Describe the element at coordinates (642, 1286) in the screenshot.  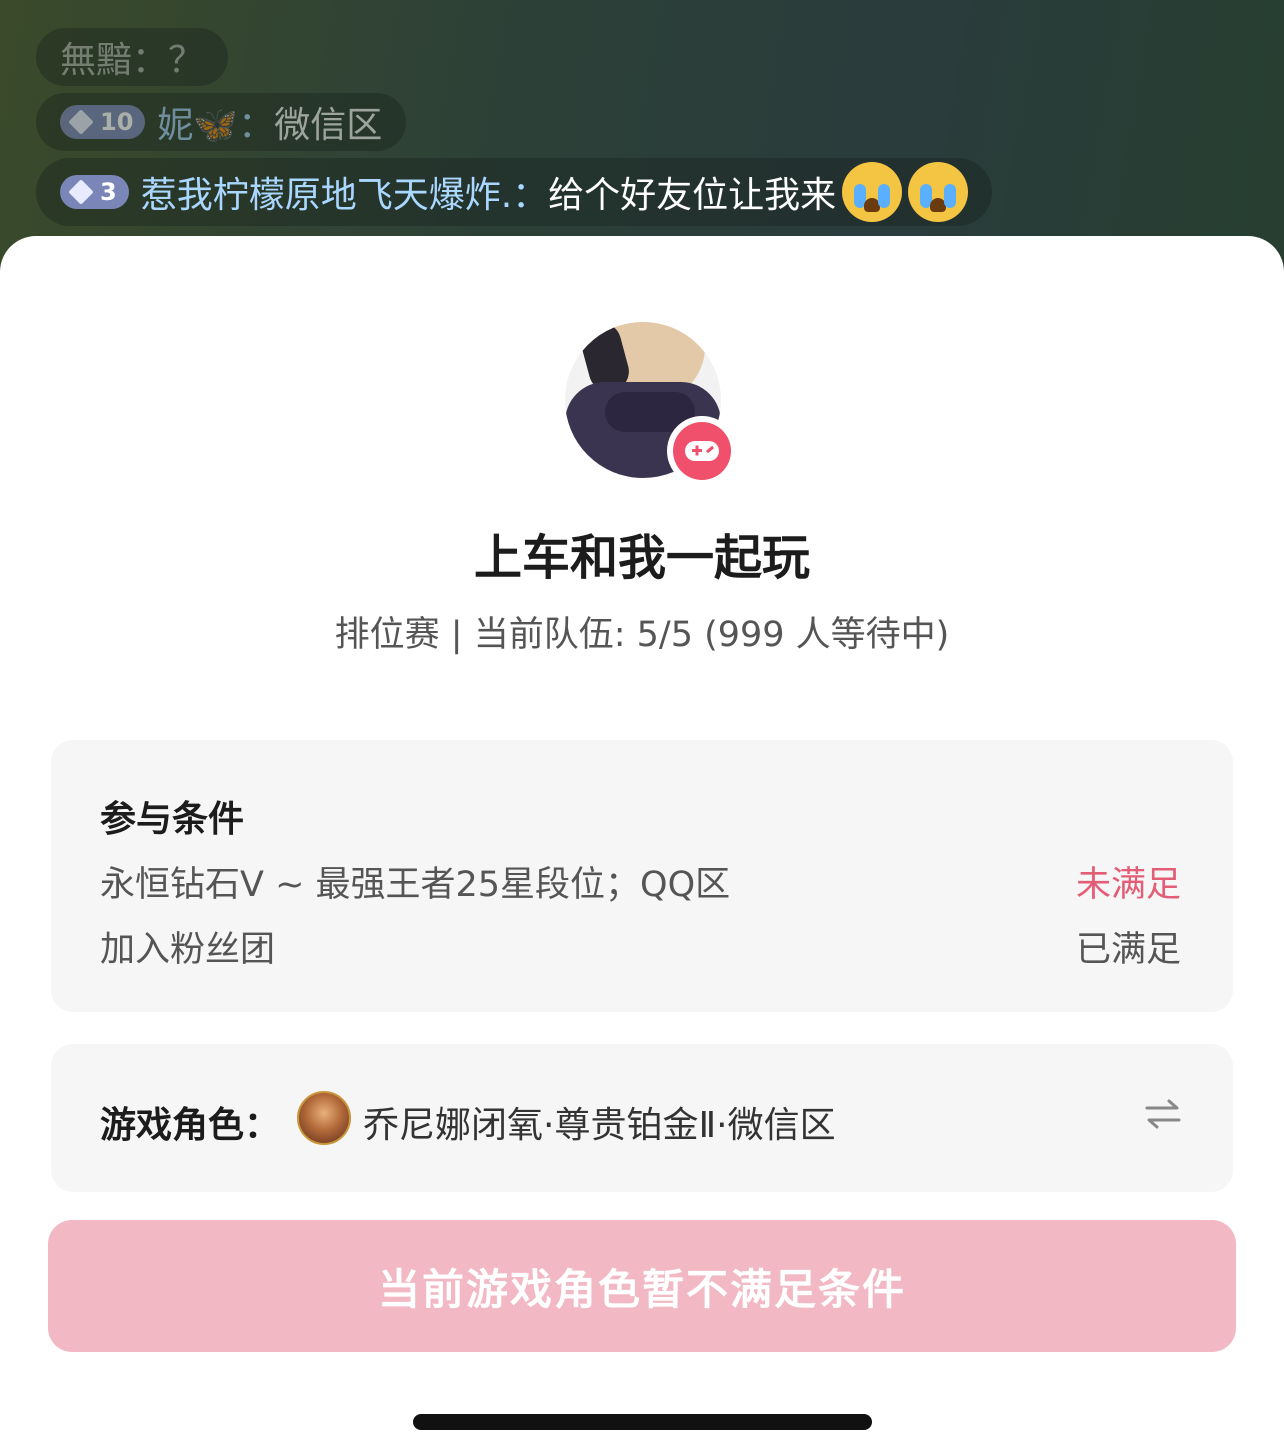
I see `join-button-disabled: 当前游戏角色暂不满足条件` at that location.